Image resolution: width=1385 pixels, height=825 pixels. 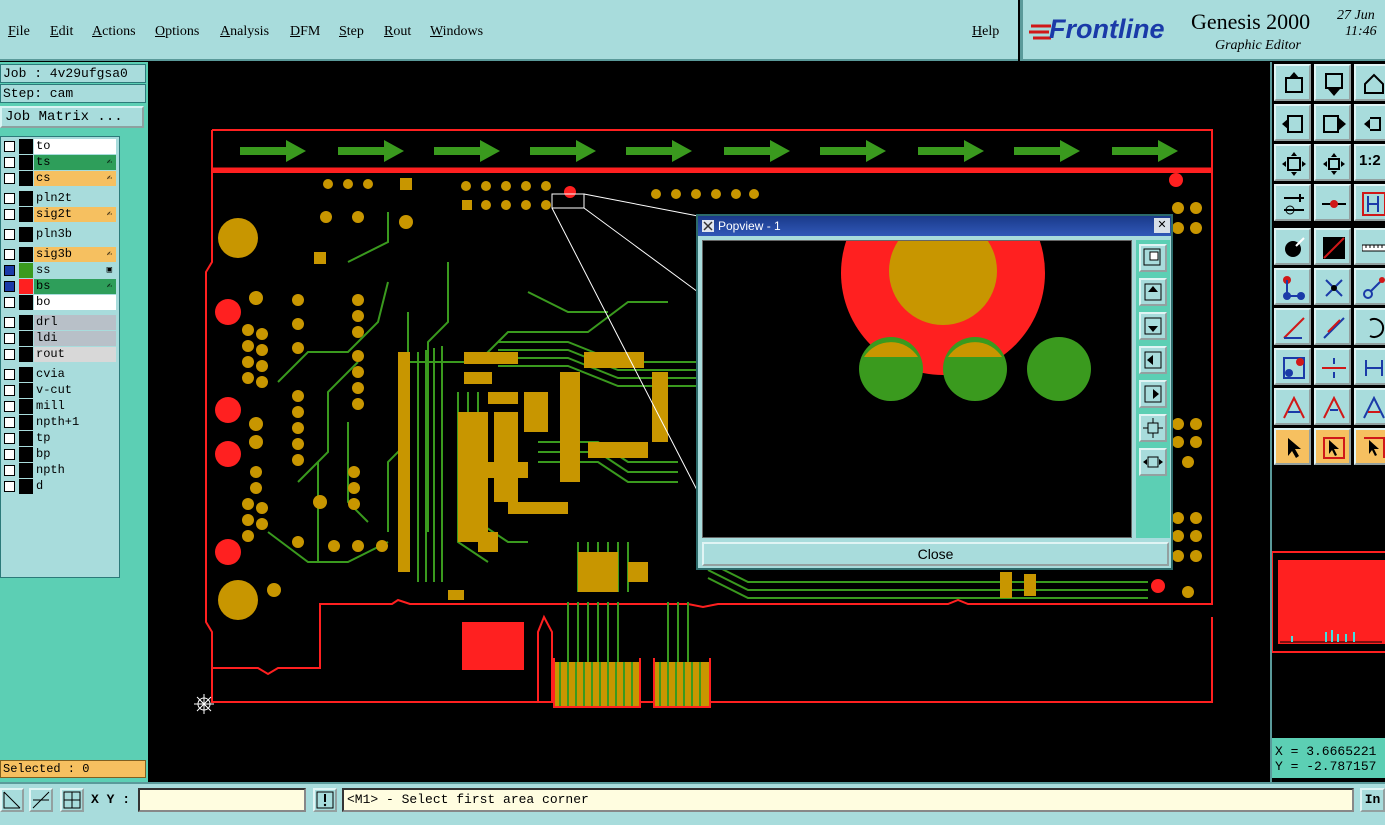 I want to click on popview-zoom-out-button, so click(x=1153, y=428).